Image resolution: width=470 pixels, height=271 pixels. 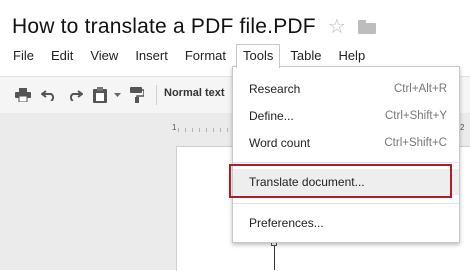 What do you see at coordinates (164, 27) in the screenshot?
I see `document-title: How to translate a PDF file.PDF` at bounding box center [164, 27].